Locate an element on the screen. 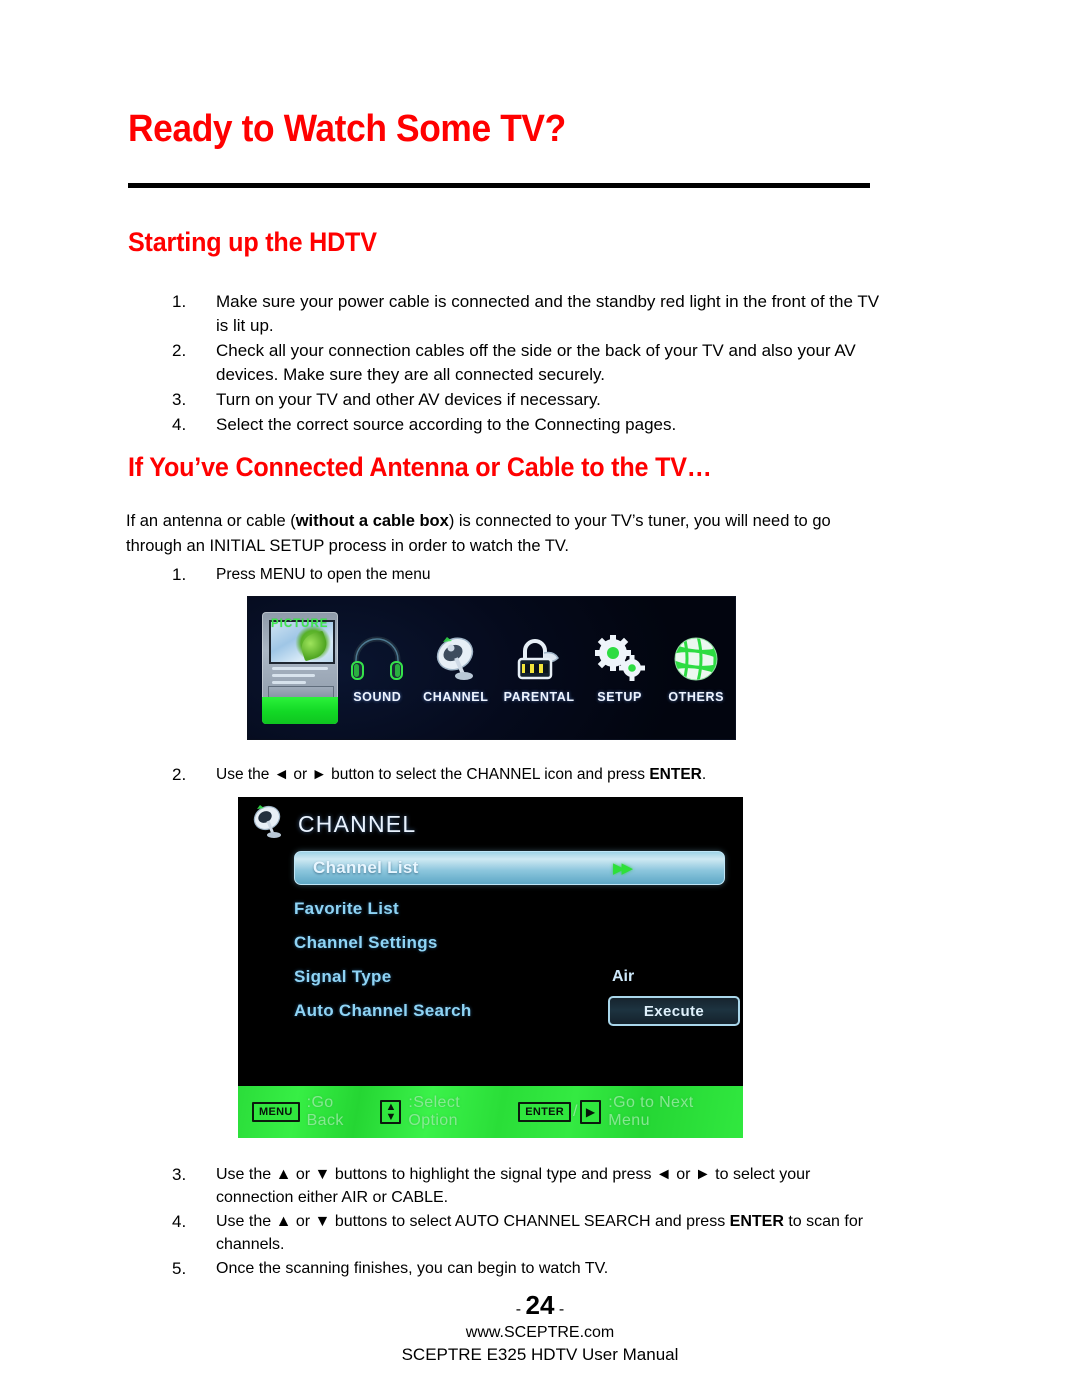 Image resolution: width=1080 pixels, height=1397 pixels. channel-row-channel-settings: Channel Settings is located at coordinates (509, 943).